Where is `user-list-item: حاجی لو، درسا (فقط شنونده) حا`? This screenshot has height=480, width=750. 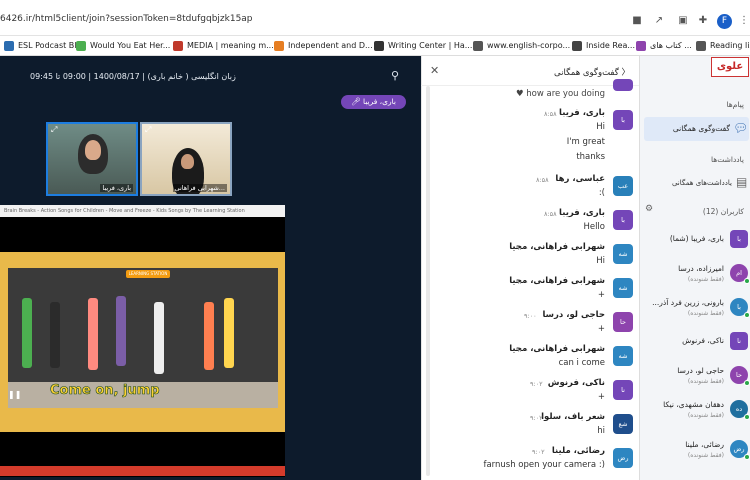 user-list-item: حاجی لو، درسا (فقط شنونده) حا is located at coordinates (697, 377).